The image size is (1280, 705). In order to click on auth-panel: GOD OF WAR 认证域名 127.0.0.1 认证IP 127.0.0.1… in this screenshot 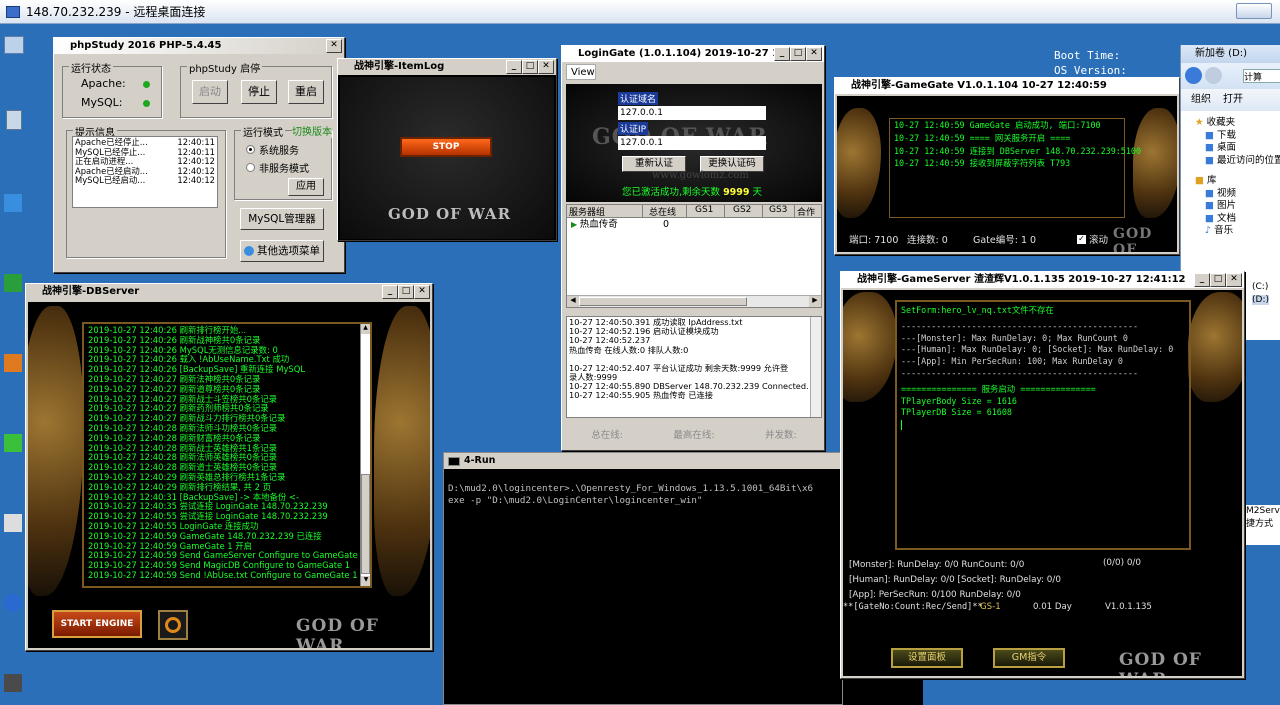, I will do `click(694, 143)`.